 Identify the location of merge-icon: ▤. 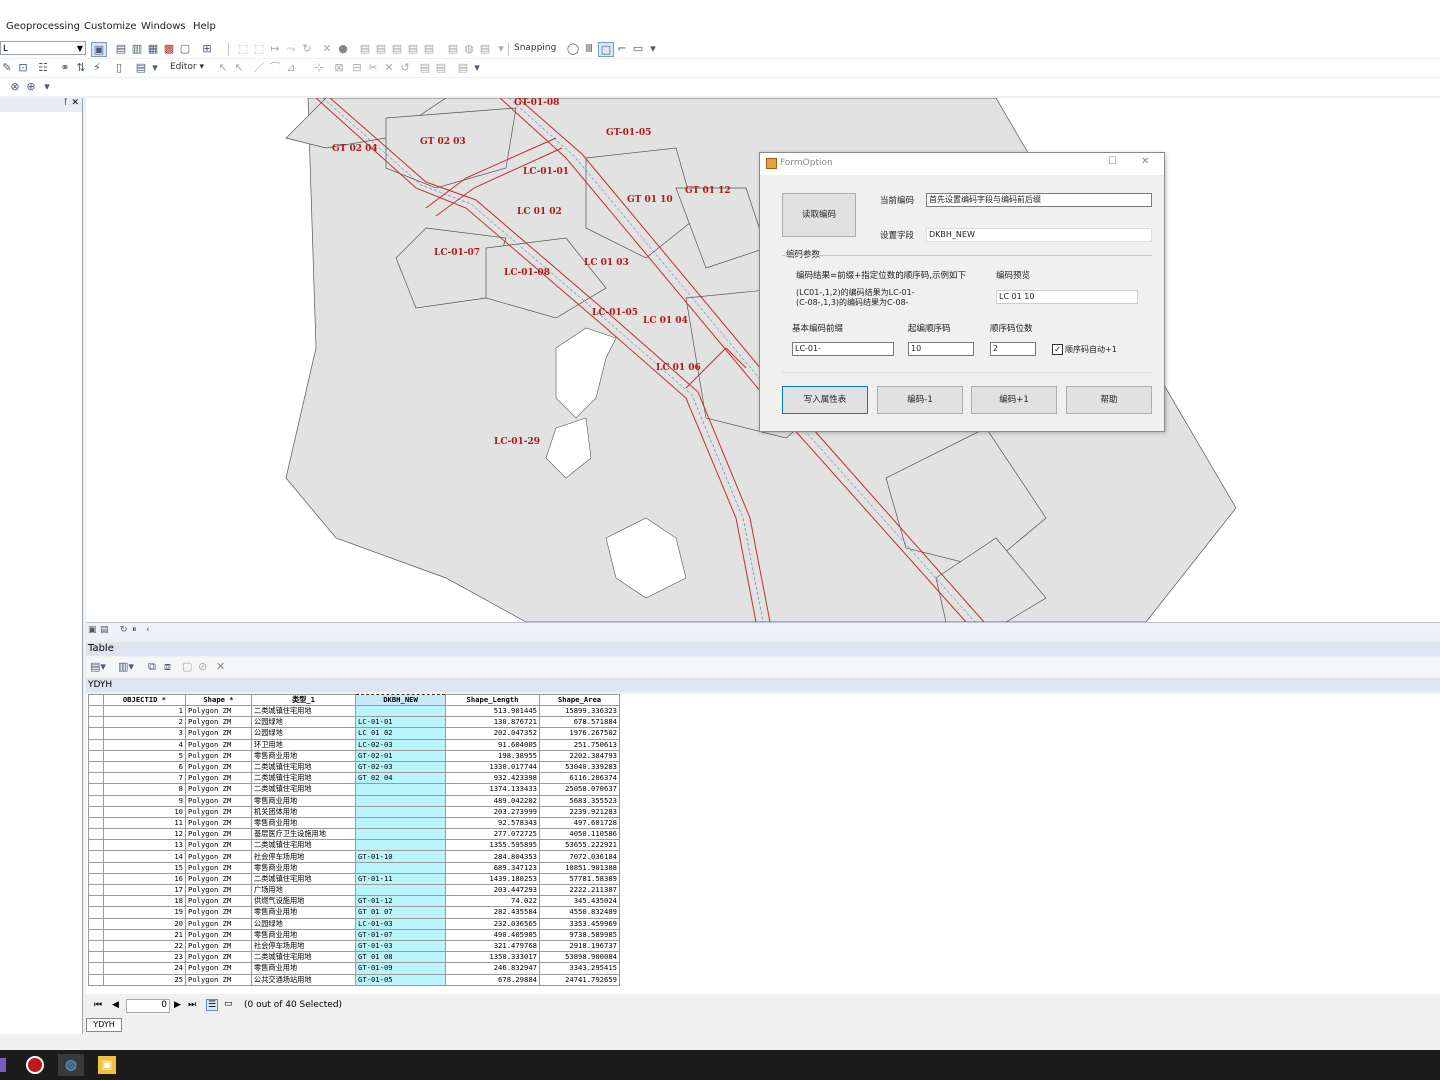
(429, 48).